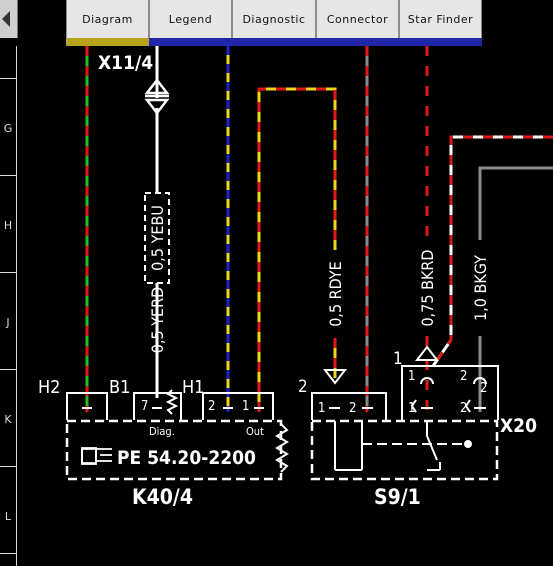 The image size is (553, 566). I want to click on connector-label-h1: H1, so click(193, 387).